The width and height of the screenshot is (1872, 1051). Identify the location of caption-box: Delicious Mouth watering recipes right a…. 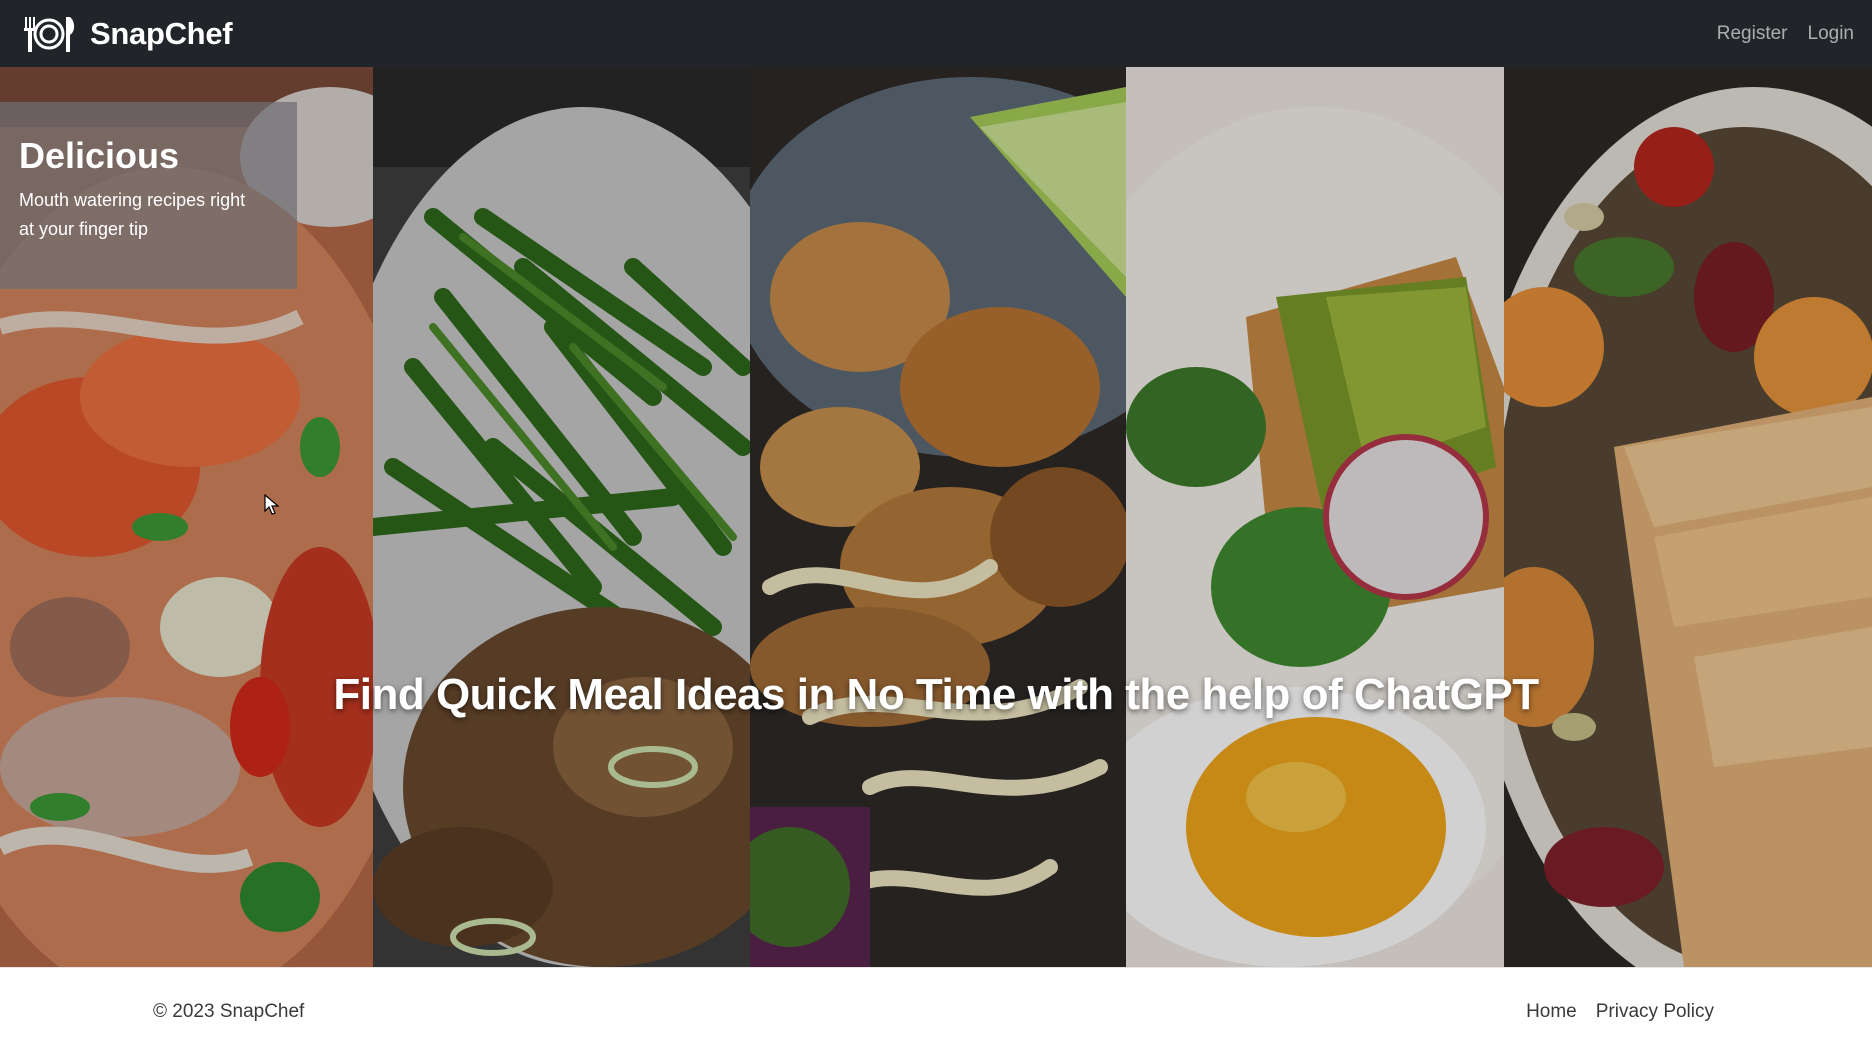
(148, 195).